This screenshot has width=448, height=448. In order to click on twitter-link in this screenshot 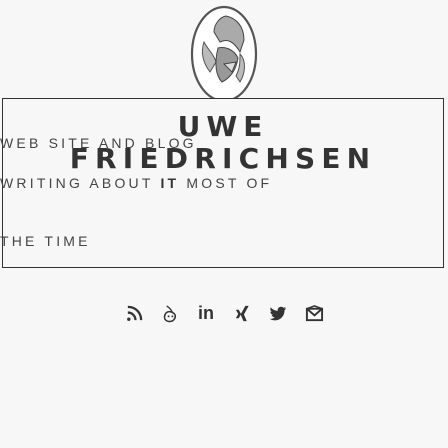, I will do `click(278, 313)`.